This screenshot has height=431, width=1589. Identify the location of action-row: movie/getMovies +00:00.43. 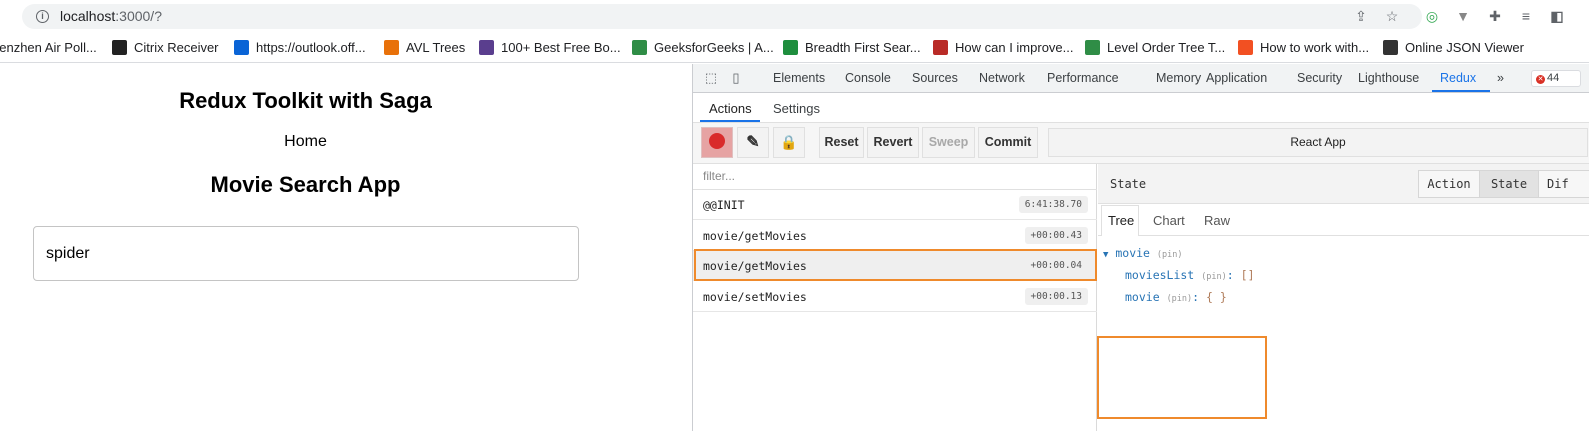
(895, 236).